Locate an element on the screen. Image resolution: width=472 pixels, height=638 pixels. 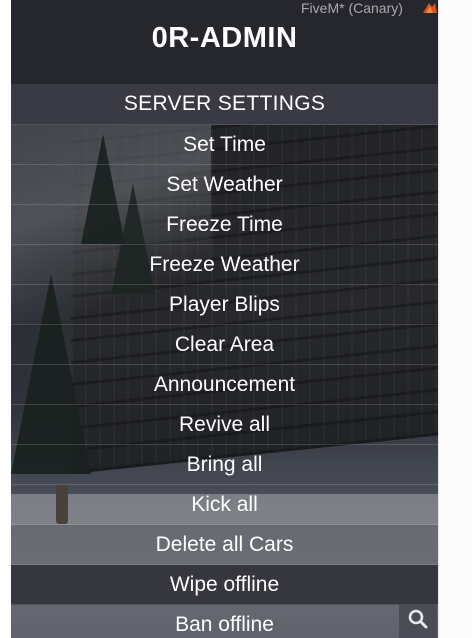
menu-item-player-blips: Player Blips is located at coordinates (224, 305).